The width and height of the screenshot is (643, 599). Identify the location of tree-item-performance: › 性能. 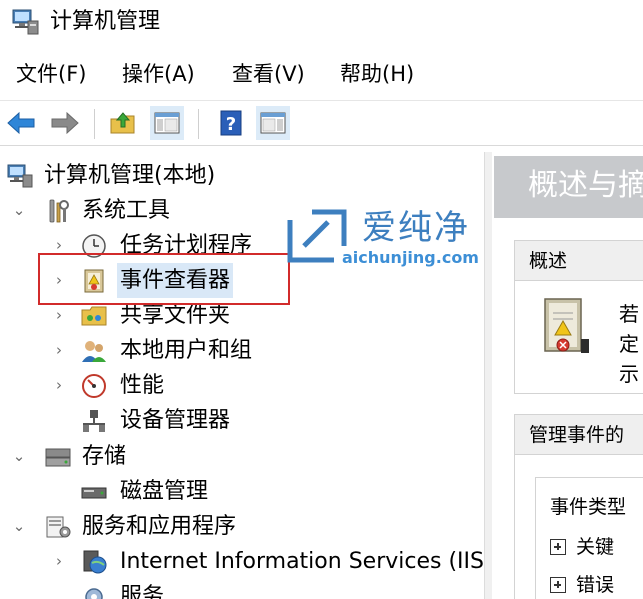
(242, 385).